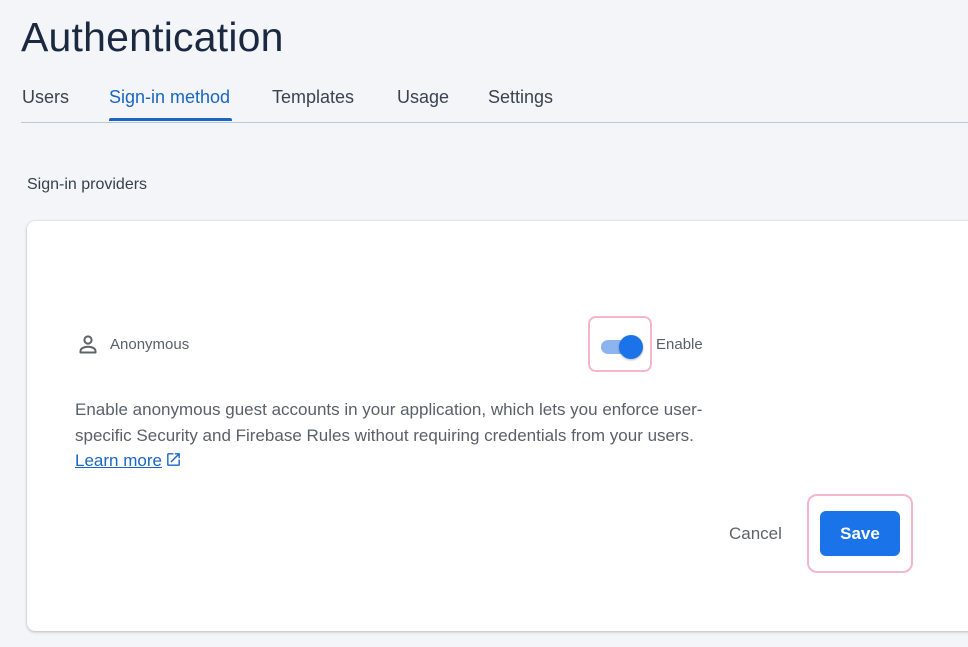 This screenshot has height=647, width=968. Describe the element at coordinates (45, 97) in the screenshot. I see `tab-users: Users` at that location.